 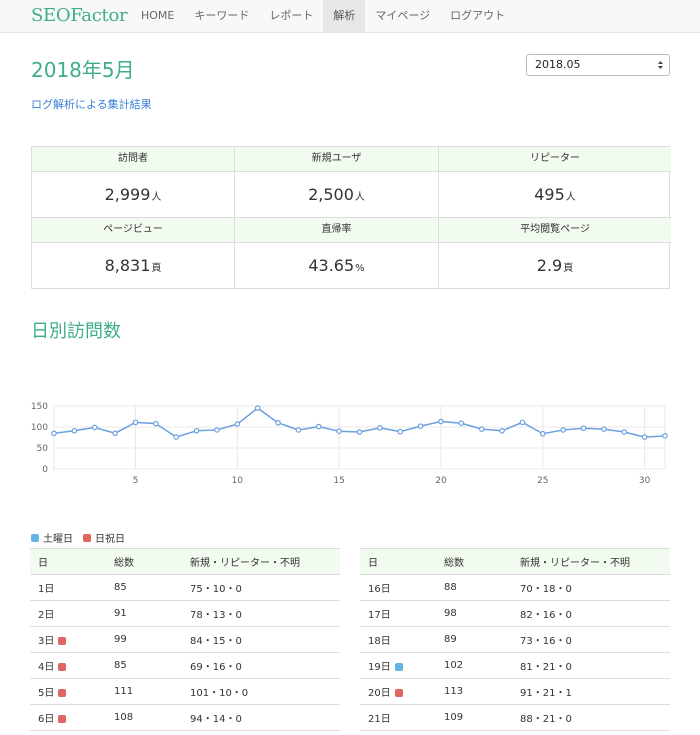 I want to click on month-select-value: 2018.05, so click(x=558, y=64).